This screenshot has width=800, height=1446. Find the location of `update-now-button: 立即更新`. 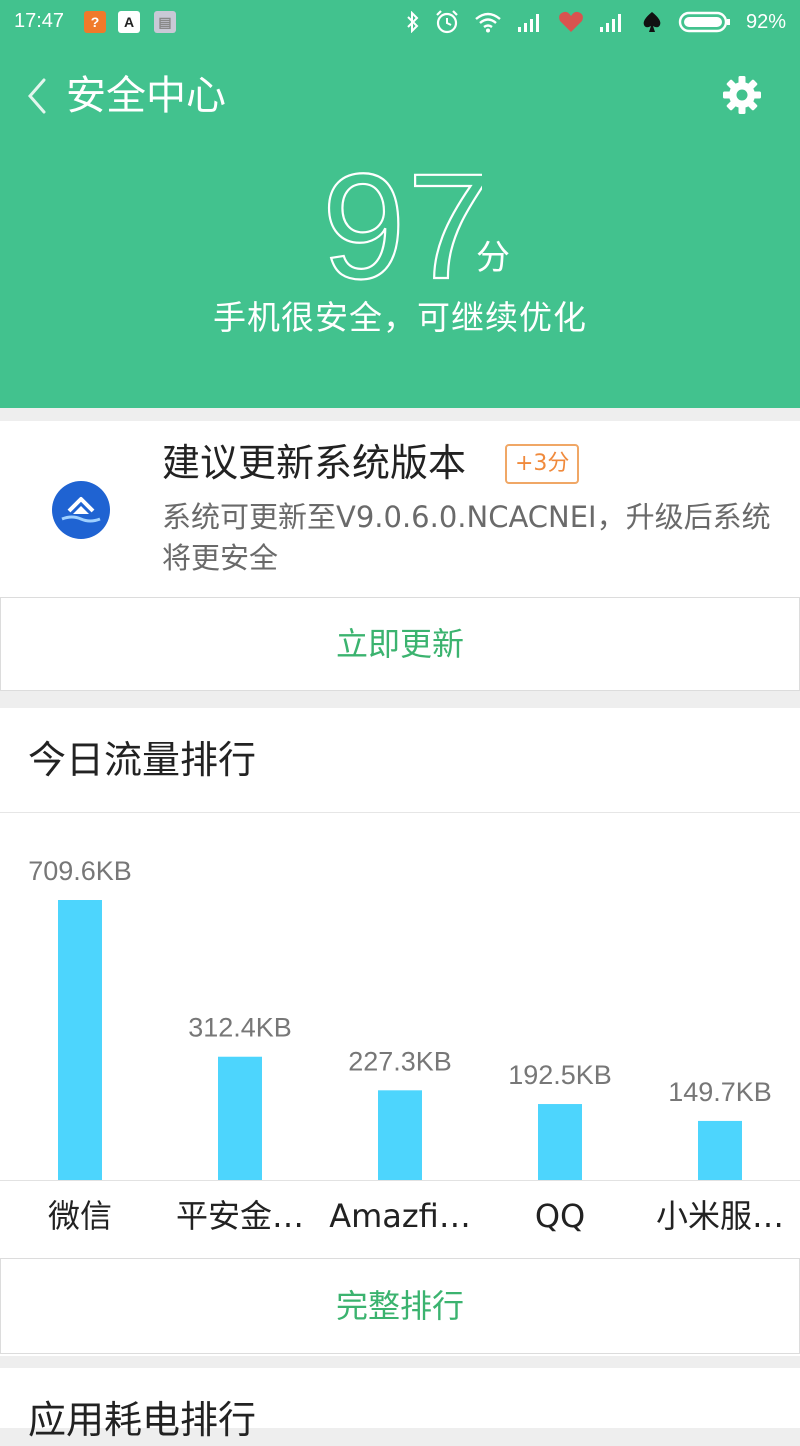

update-now-button: 立即更新 is located at coordinates (400, 644).